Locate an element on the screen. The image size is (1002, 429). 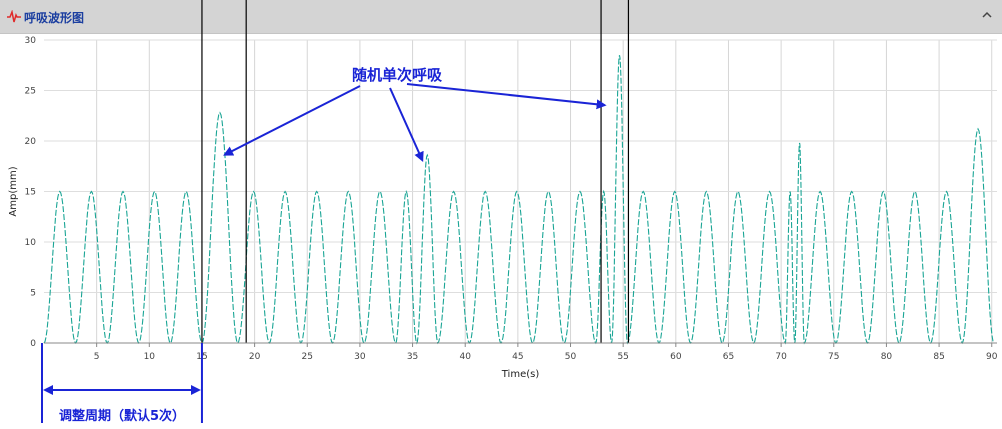
x-tick-label: 30 is located at coordinates (360, 357).